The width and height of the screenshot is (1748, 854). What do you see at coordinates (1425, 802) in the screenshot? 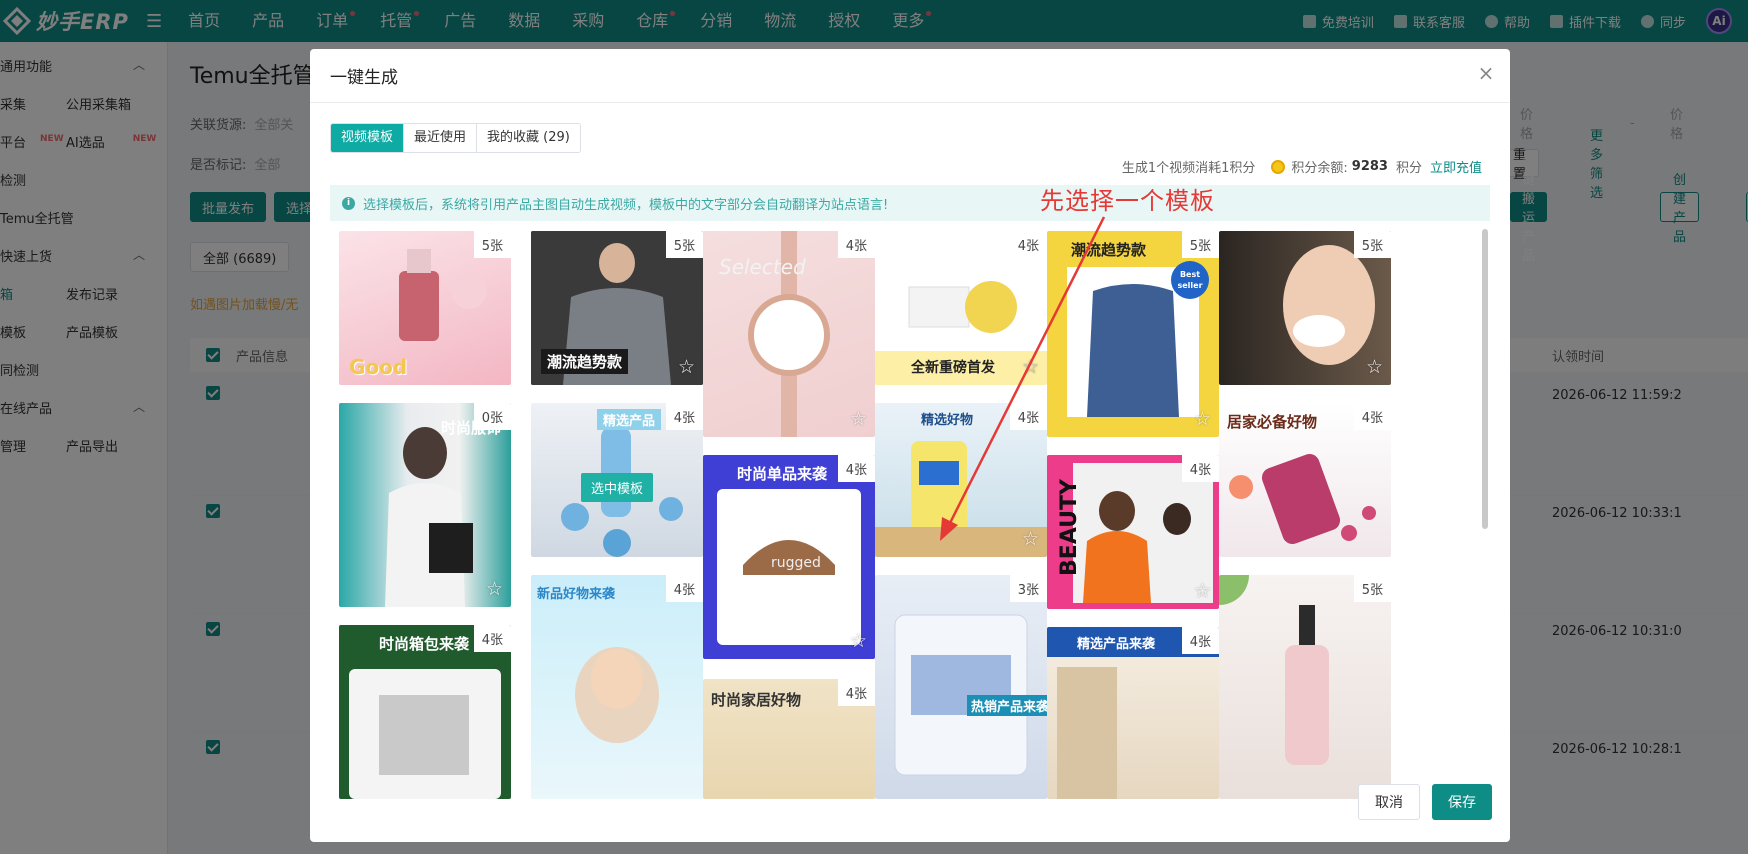
I see `modal-footer: 取消 保存` at bounding box center [1425, 802].